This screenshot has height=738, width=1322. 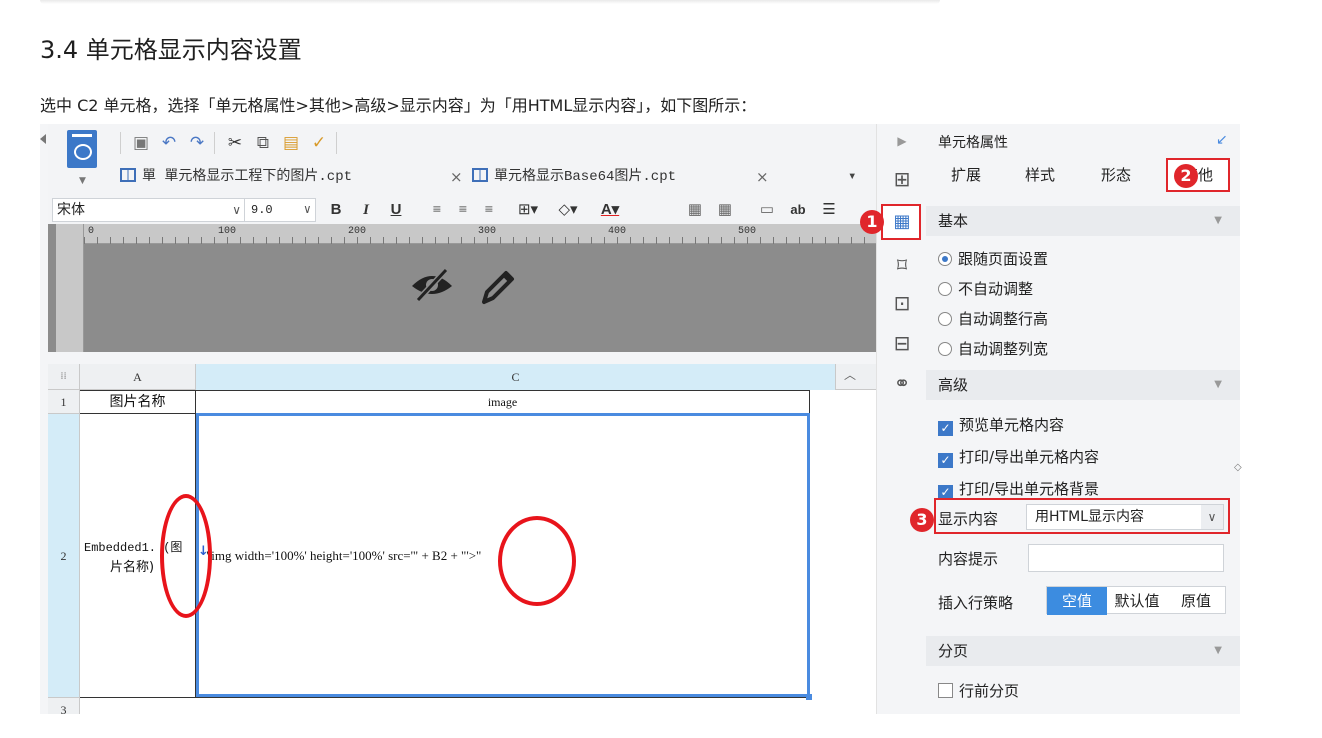 I want to click on row-header-1: 1, so click(x=64, y=402).